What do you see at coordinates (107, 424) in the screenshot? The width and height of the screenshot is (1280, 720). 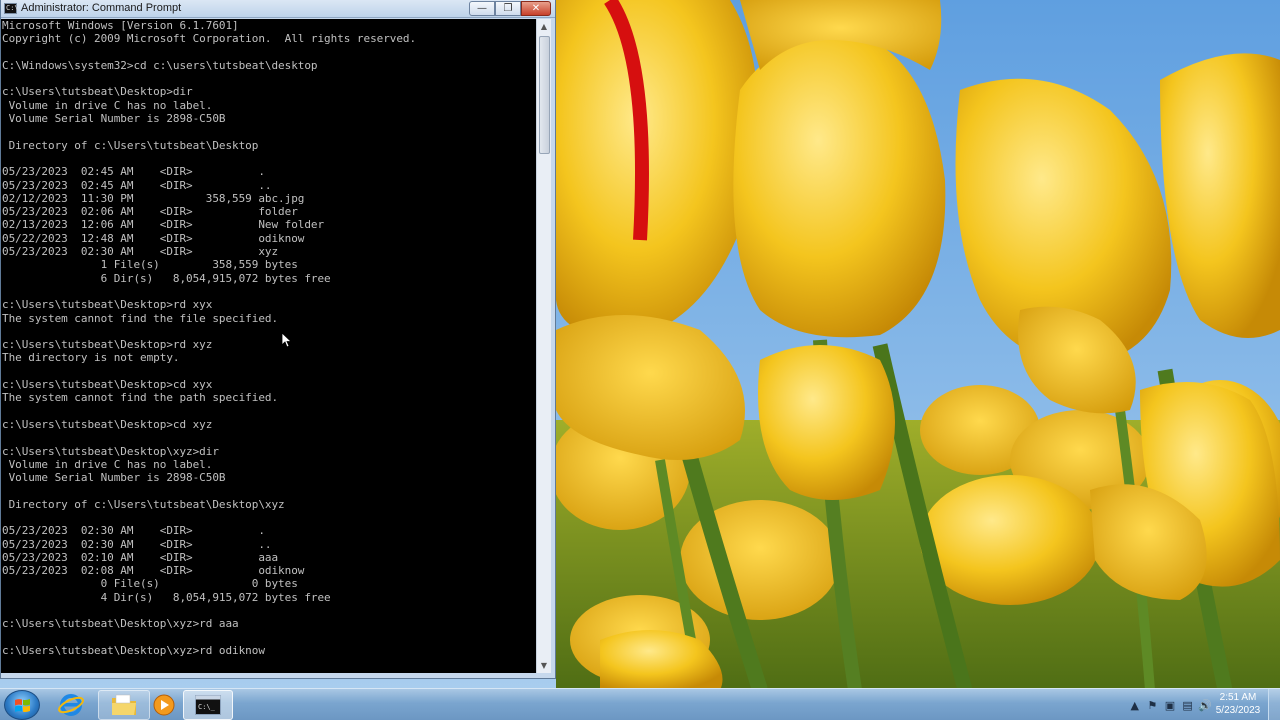 I see `console-line: c:\Users\tutsbeat\Desktop>cd xyz` at bounding box center [107, 424].